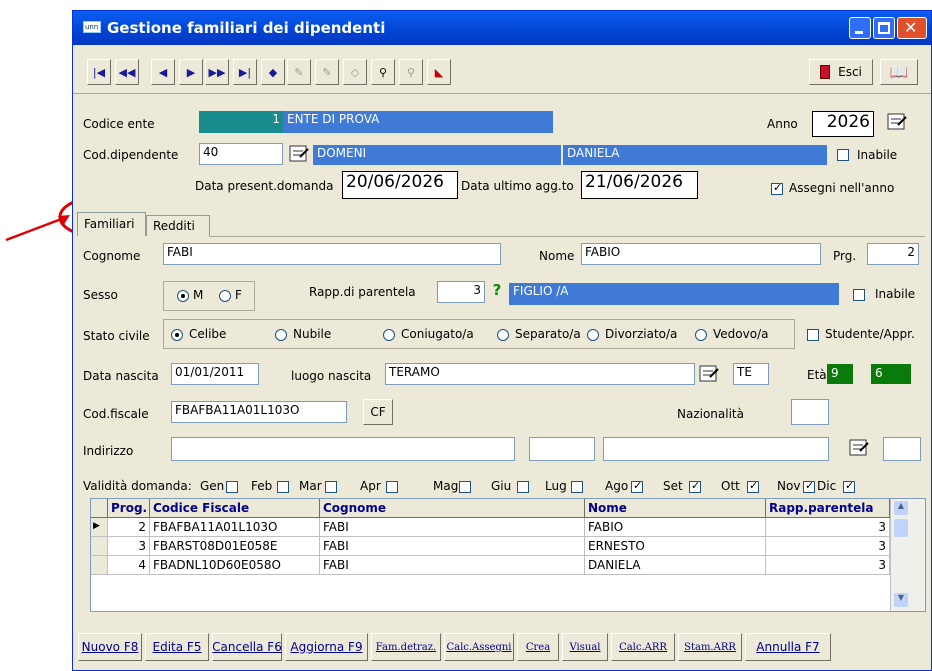  Describe the element at coordinates (901, 600) in the screenshot. I see `scroll-down-icon: ▼` at that location.